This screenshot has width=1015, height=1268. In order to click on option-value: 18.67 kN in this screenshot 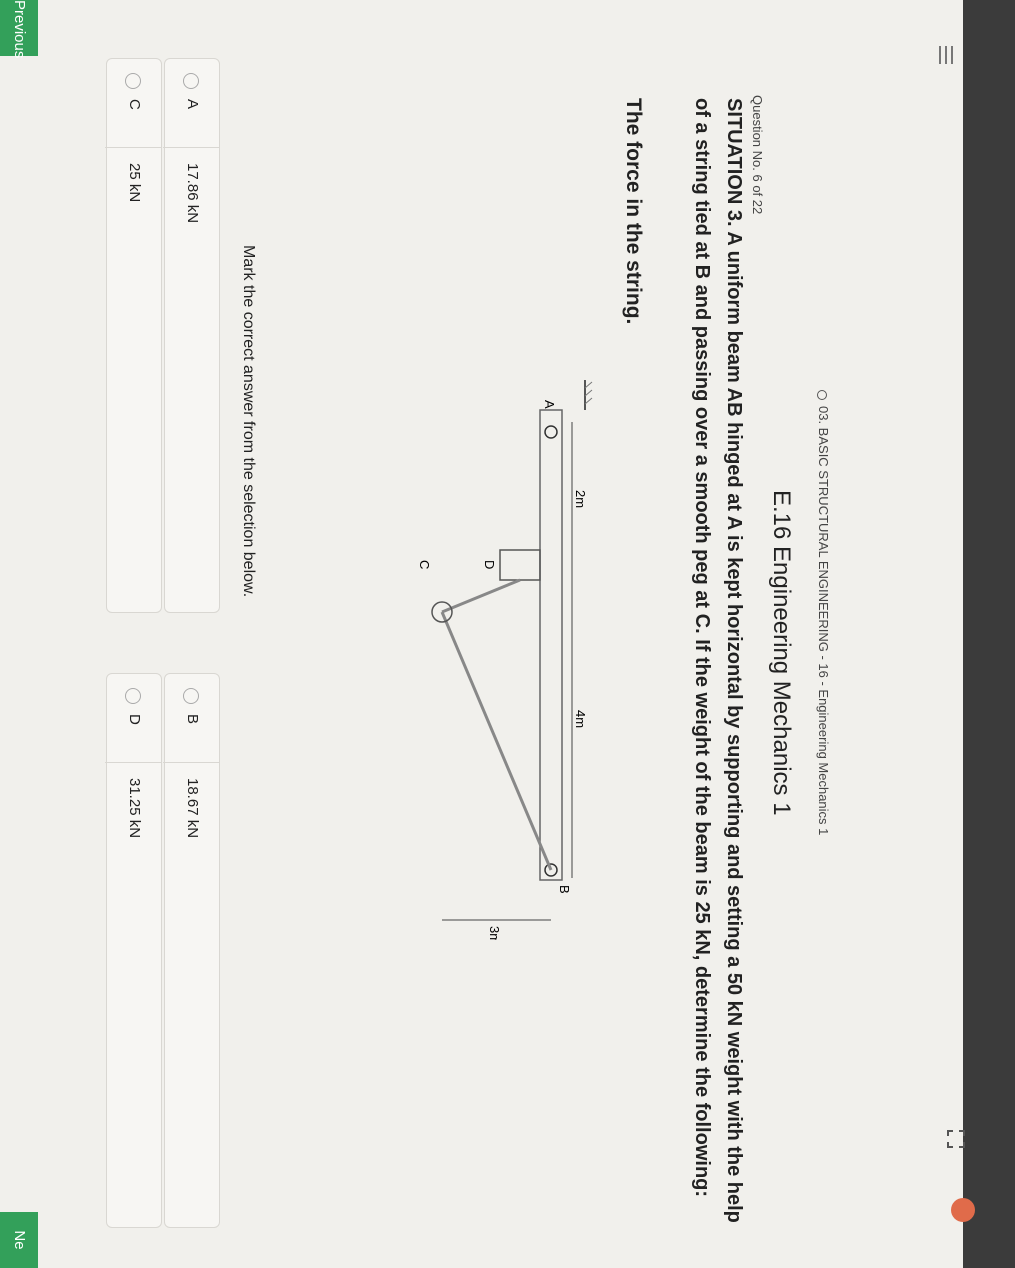, I will do `click(192, 808)`.